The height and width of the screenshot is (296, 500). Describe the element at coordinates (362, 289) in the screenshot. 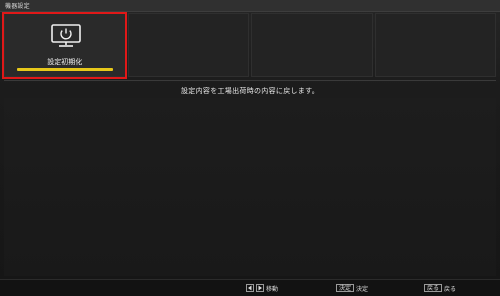

I see `enter-label: 決定` at that location.